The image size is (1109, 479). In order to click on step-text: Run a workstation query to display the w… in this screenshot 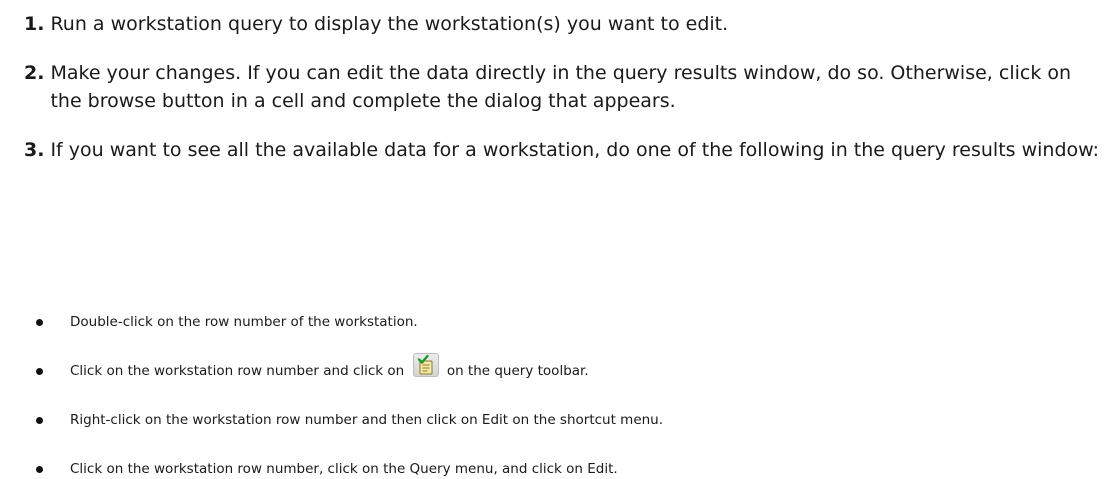, I will do `click(389, 24)`.